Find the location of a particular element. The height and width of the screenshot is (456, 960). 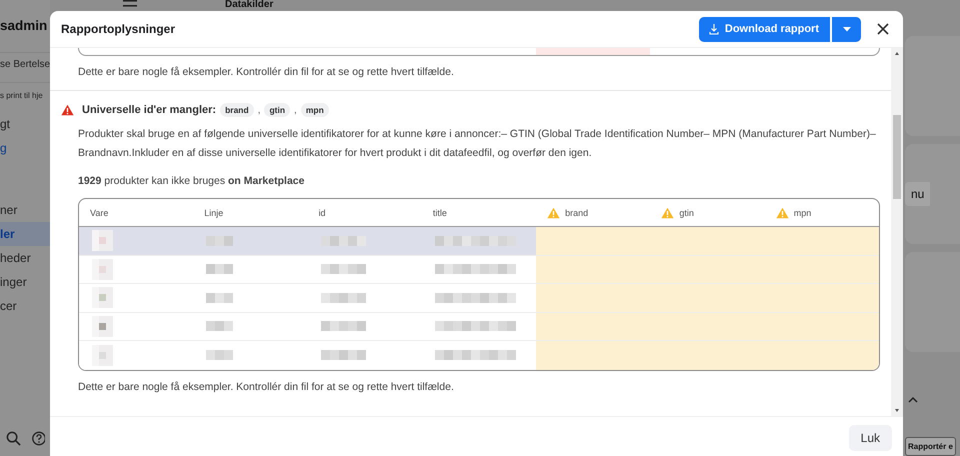

dropdown-button is located at coordinates (846, 29).